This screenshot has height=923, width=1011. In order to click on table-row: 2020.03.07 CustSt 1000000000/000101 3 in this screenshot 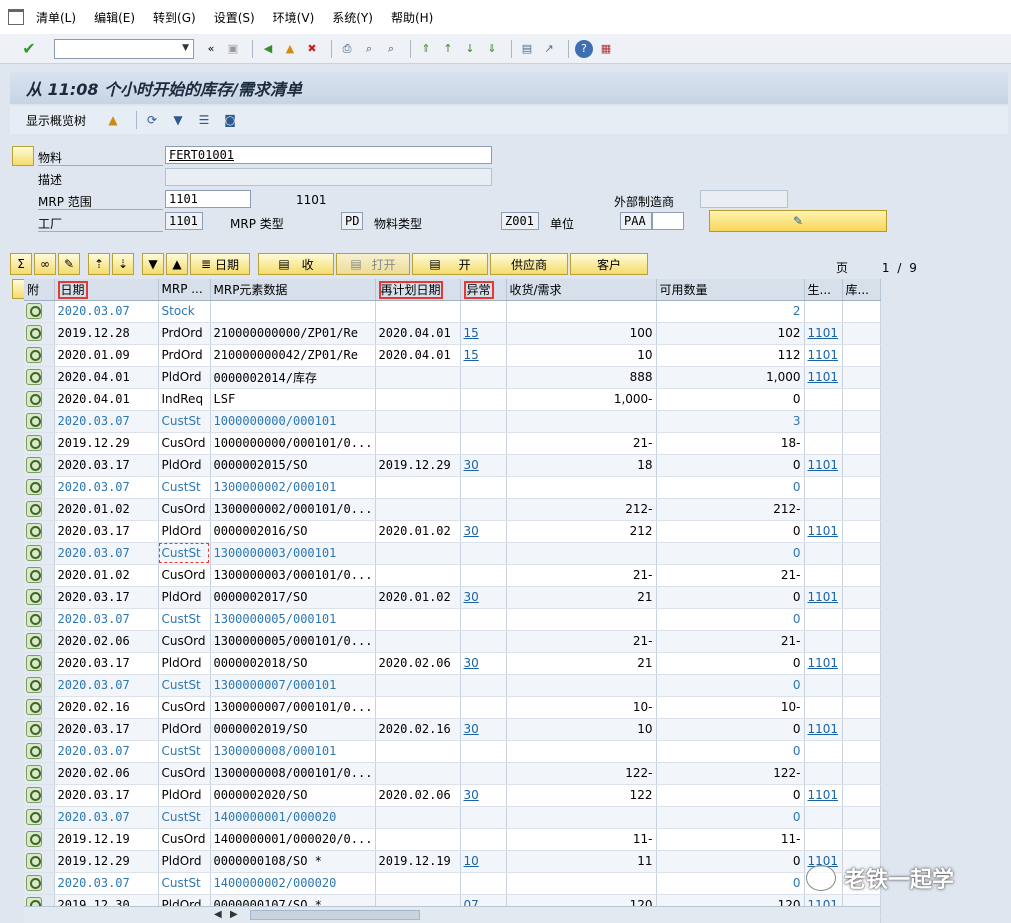, I will do `click(452, 421)`.